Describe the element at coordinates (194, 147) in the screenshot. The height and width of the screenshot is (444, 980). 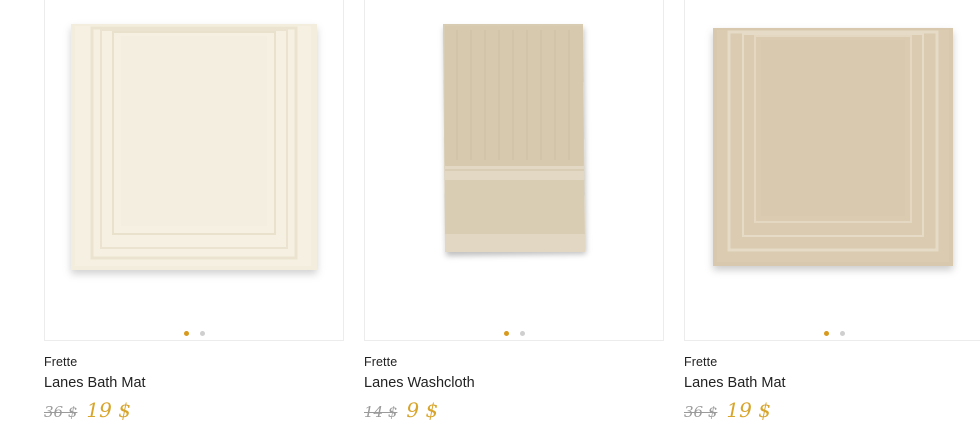
I see `ivory-bath-mat-image` at that location.